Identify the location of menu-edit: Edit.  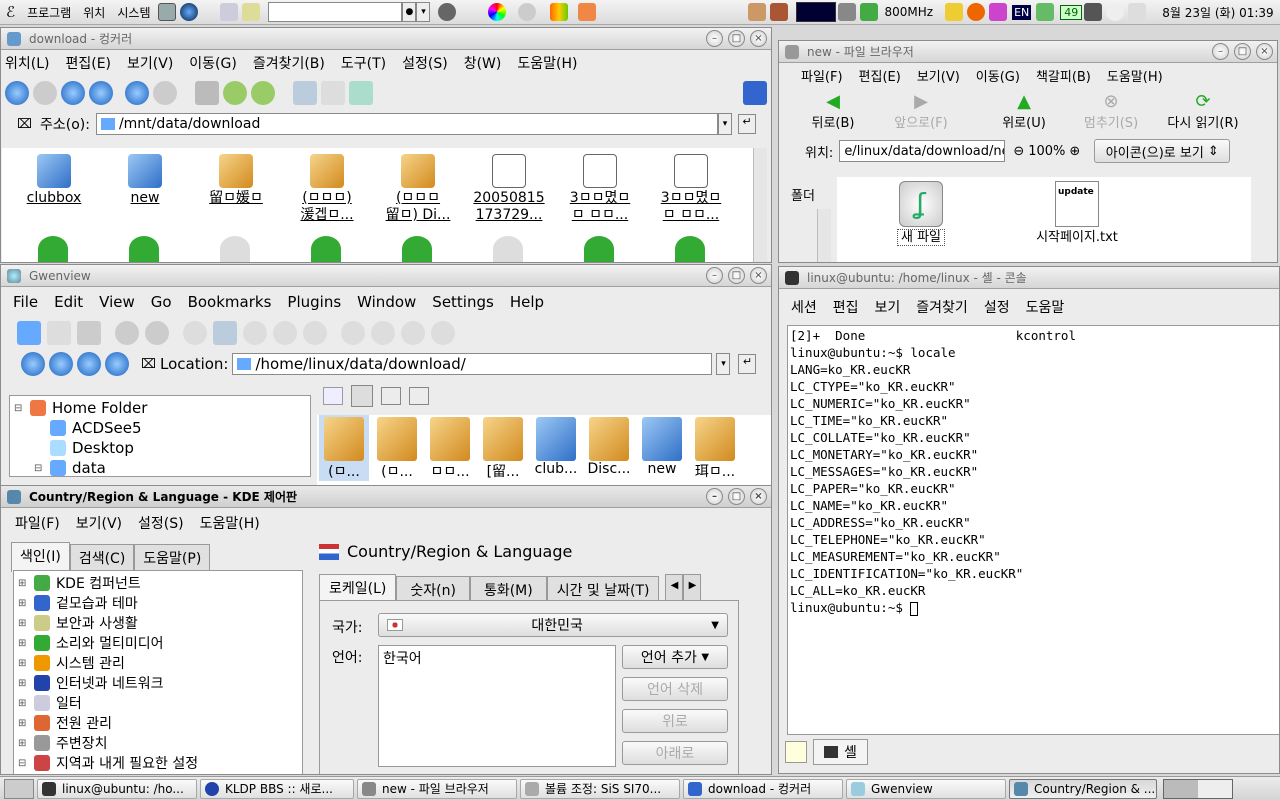
(68, 302).